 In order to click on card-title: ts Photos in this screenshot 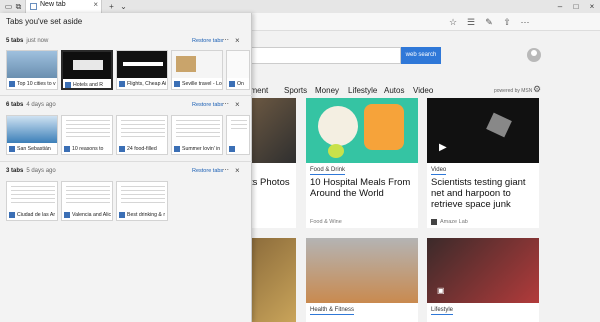, I will do `click(270, 182)`.